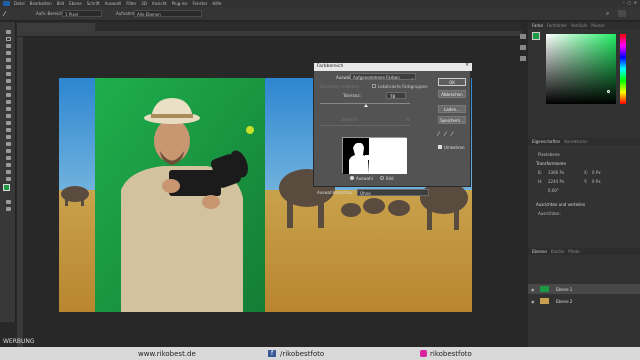  What do you see at coordinates (19, 3) in the screenshot?
I see `menu-datei: Datei` at bounding box center [19, 3].